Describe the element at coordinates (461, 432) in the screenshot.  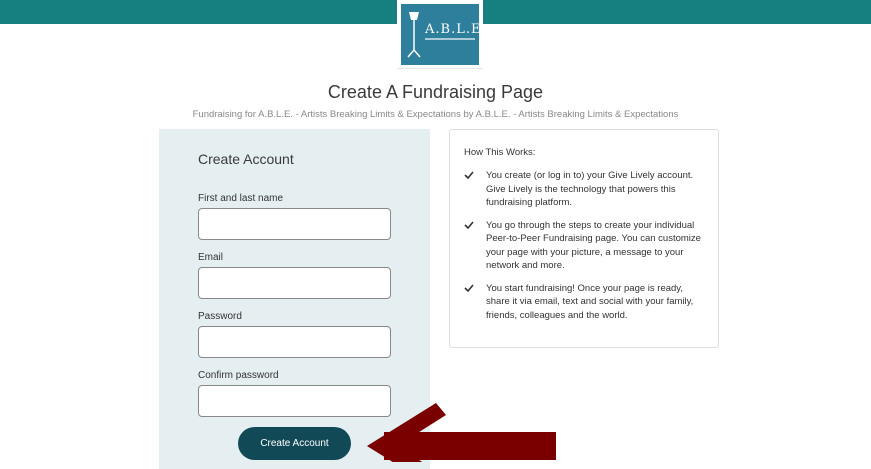
I see `arrow-icon` at that location.